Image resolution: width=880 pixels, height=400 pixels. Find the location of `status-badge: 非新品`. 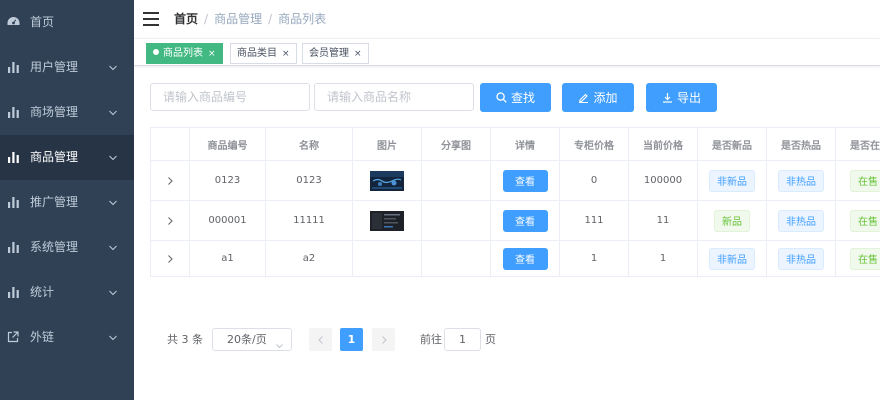

status-badge: 非新品 is located at coordinates (732, 258).